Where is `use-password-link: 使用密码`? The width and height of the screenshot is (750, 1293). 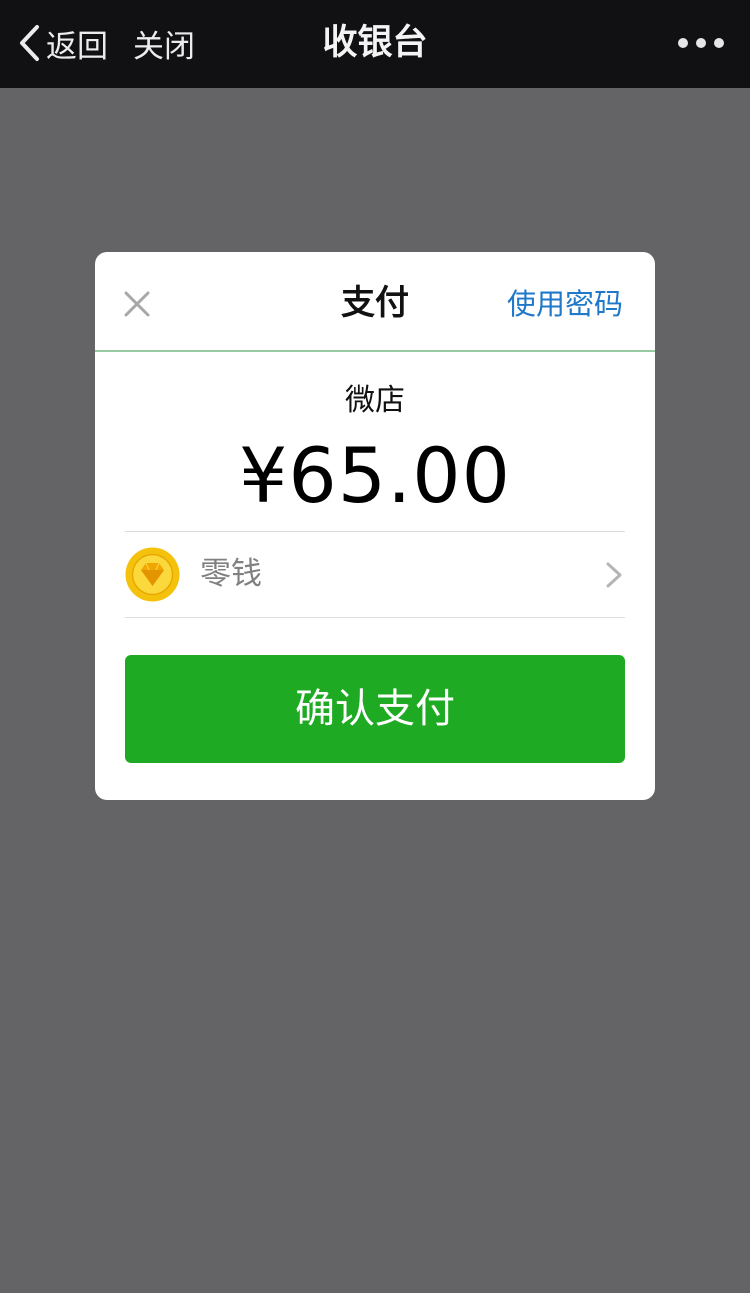 use-password-link: 使用密码 is located at coordinates (565, 304).